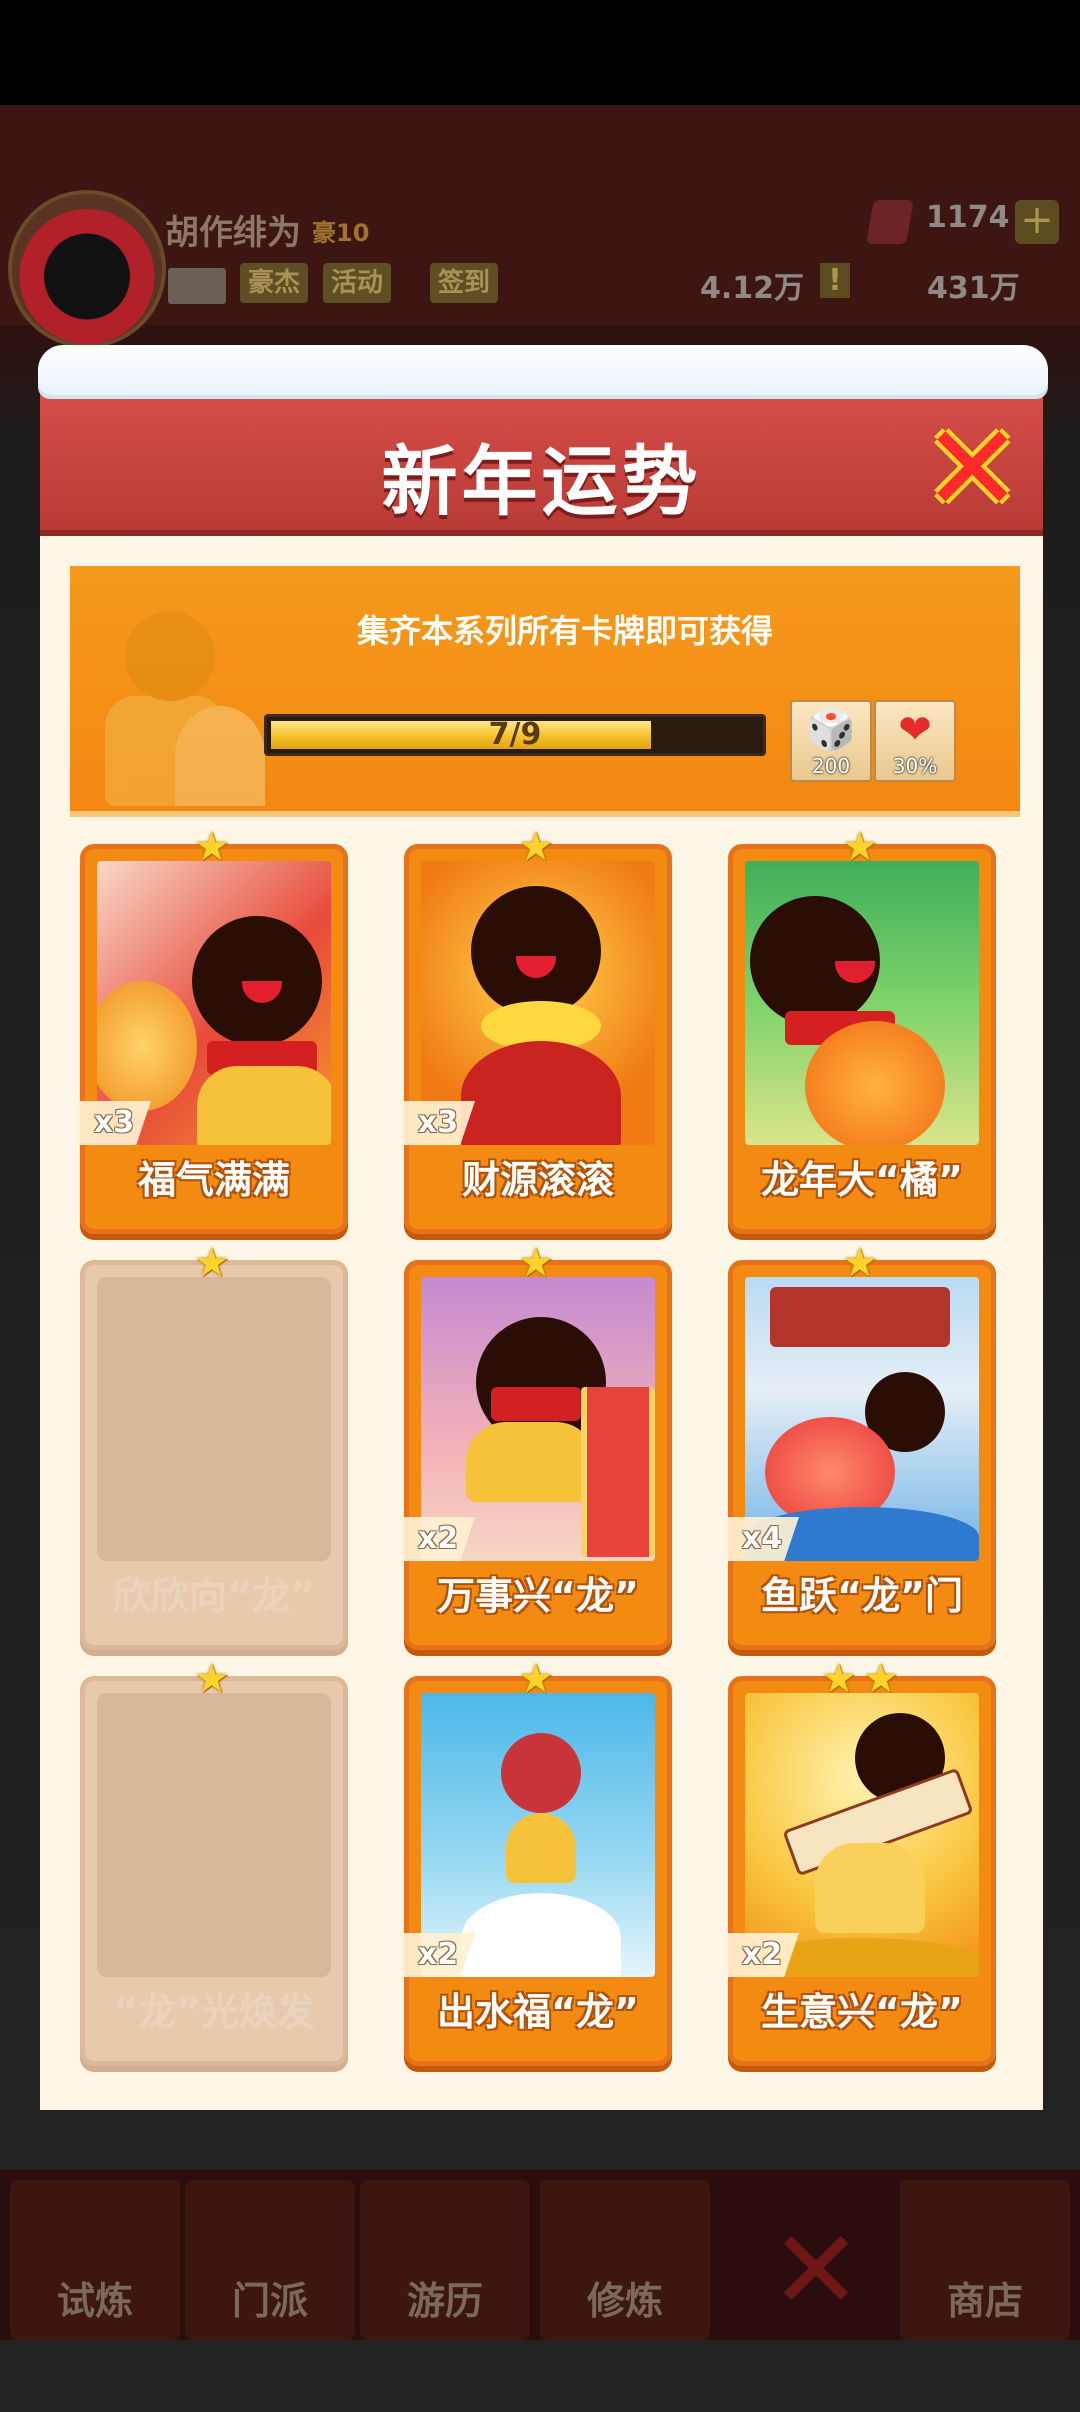 This screenshot has height=2412, width=1080. I want to click on player-level: 豪10, so click(341, 233).